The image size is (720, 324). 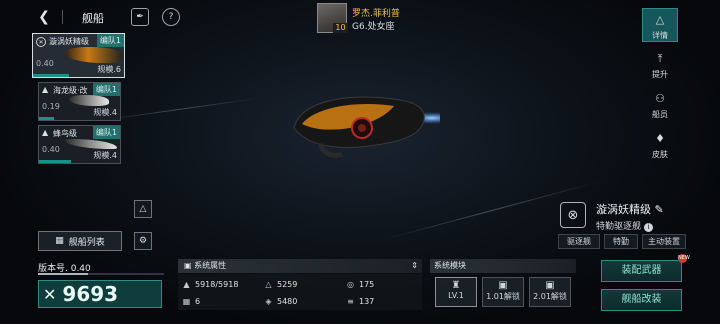 What do you see at coordinates (659, 209) in the screenshot?
I see `edit-icon: ✎` at bounding box center [659, 209].